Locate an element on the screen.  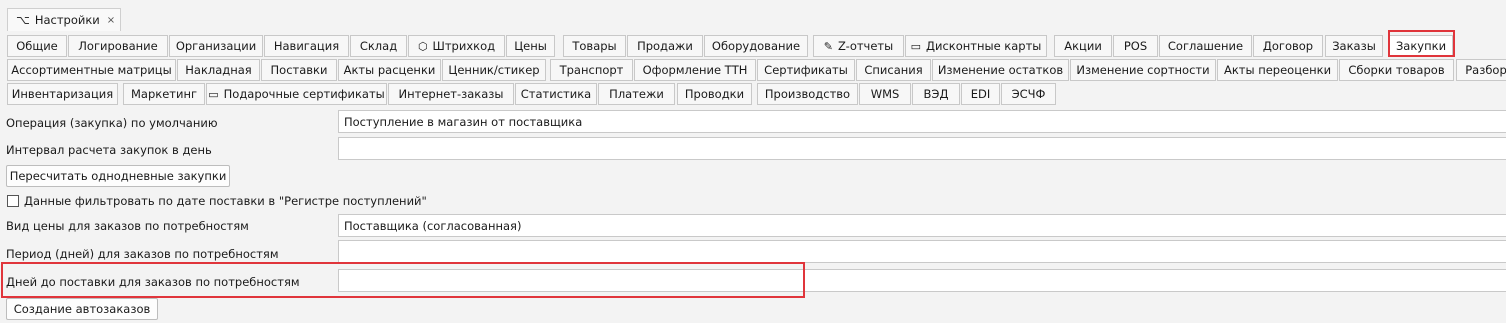
tab-tabs_row1-7: Товары is located at coordinates (594, 46).